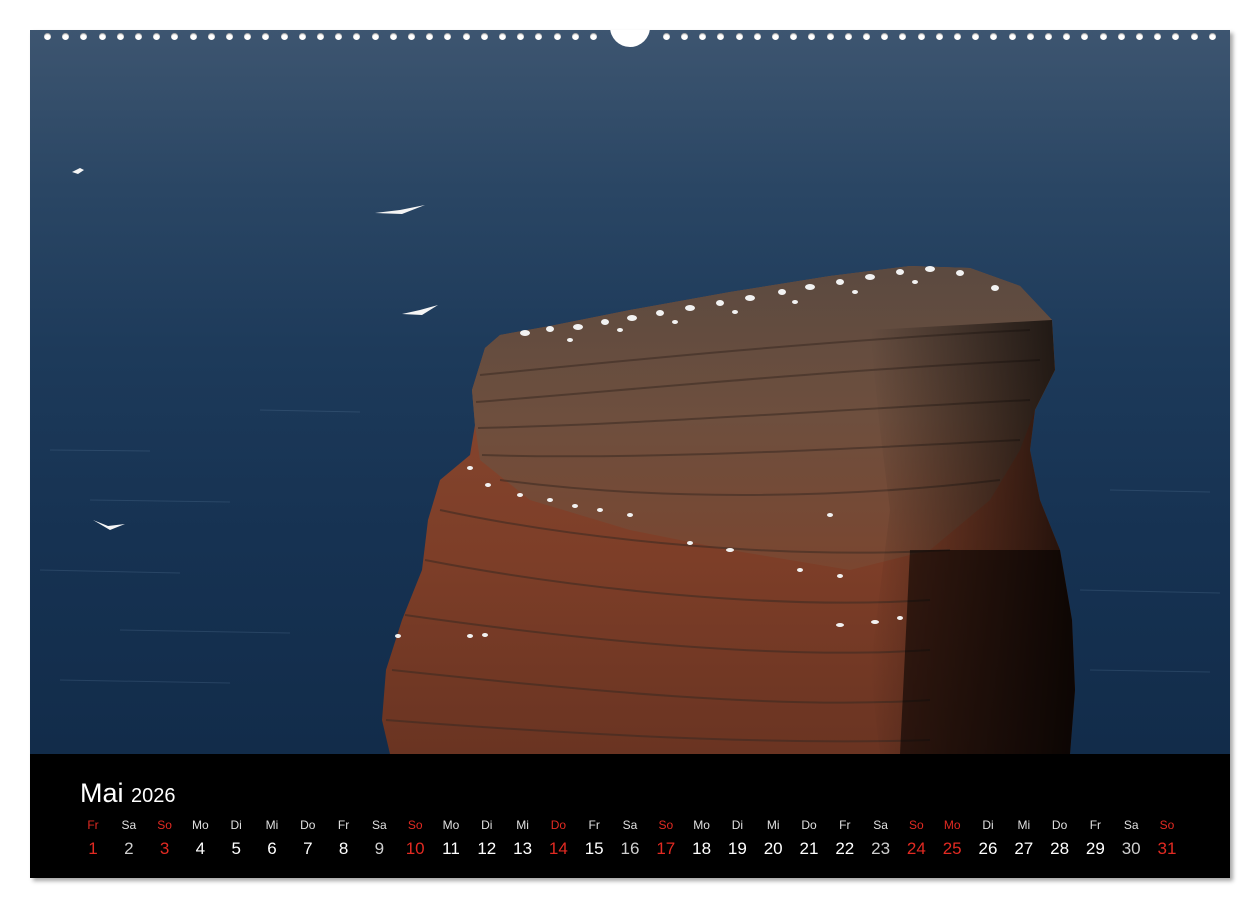  What do you see at coordinates (153, 796) in the screenshot?
I see `month-year: 2026` at bounding box center [153, 796].